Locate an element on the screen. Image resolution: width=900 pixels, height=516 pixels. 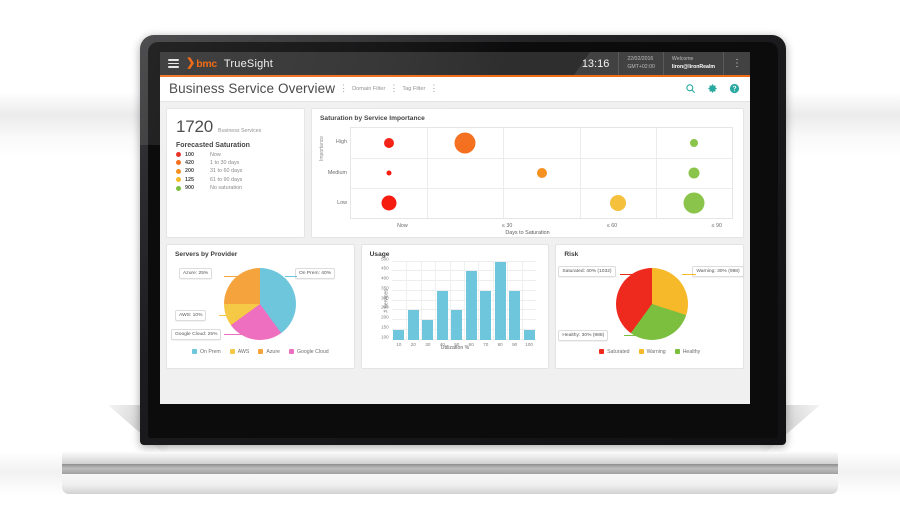
timezone-value: GMT+02:00 is located at coordinates (641, 66).